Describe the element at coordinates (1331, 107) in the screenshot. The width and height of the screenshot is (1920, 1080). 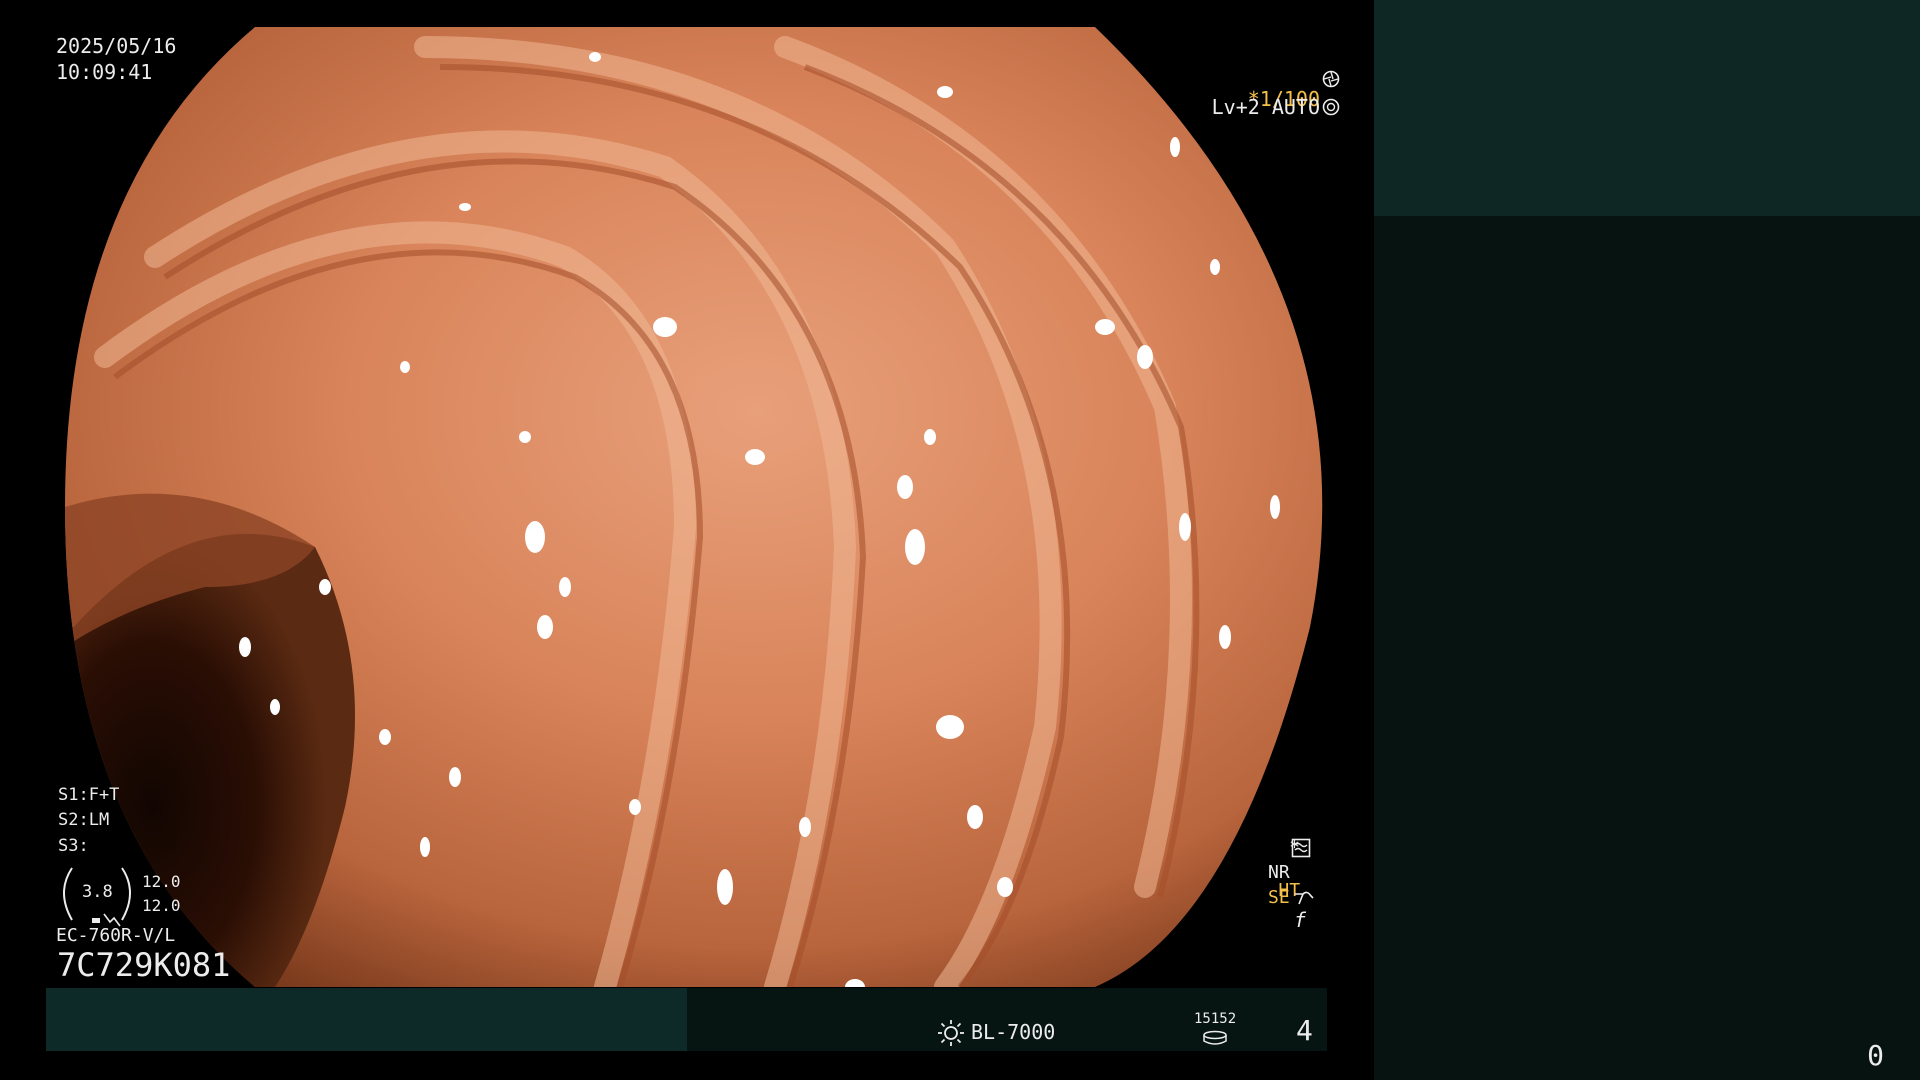
I see `auto-iris-icon` at that location.